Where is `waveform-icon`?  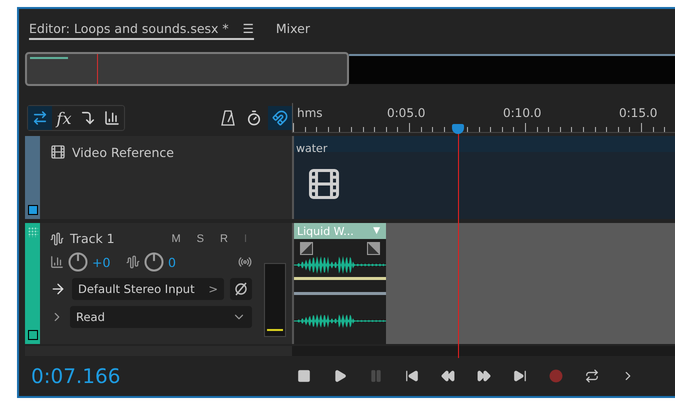 waveform-icon is located at coordinates (57, 239).